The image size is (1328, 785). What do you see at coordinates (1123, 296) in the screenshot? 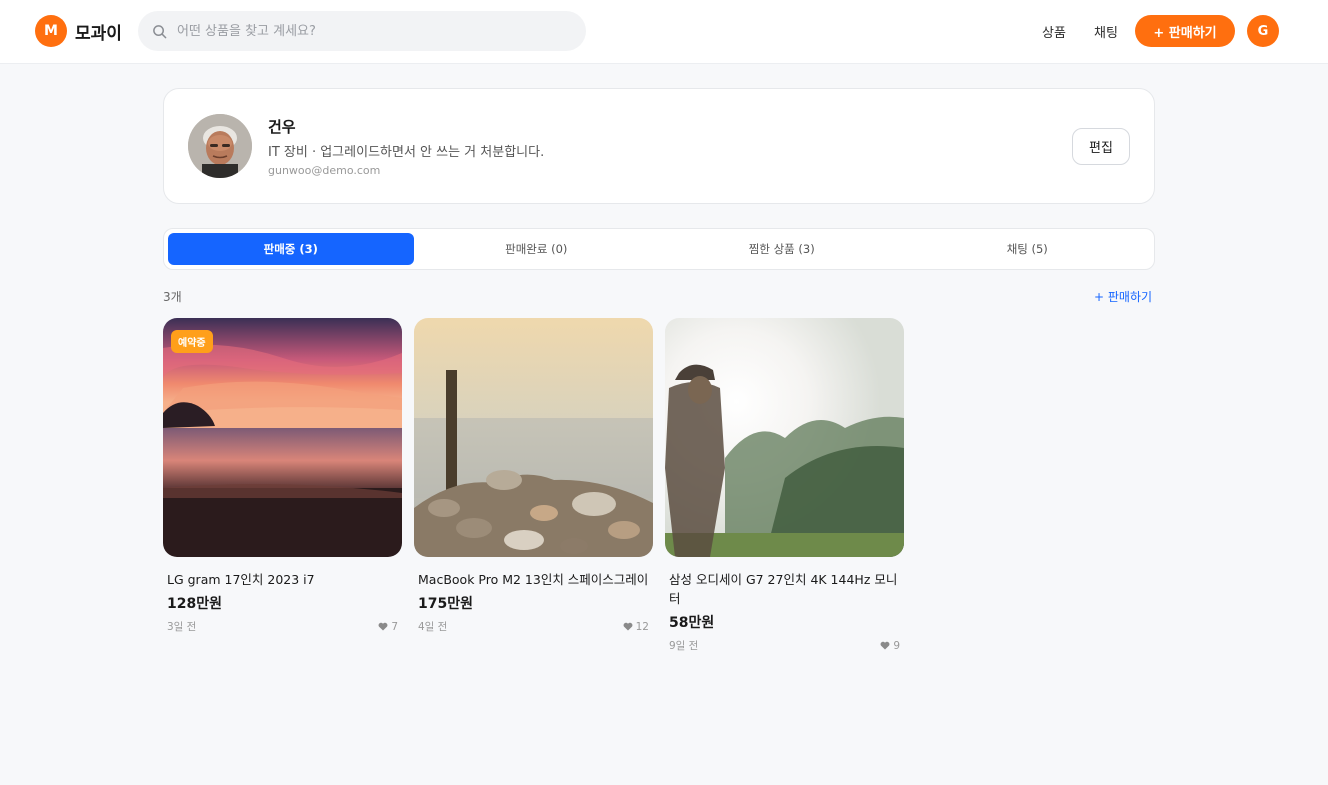
I see `sell-link: + 판매하기` at bounding box center [1123, 296].